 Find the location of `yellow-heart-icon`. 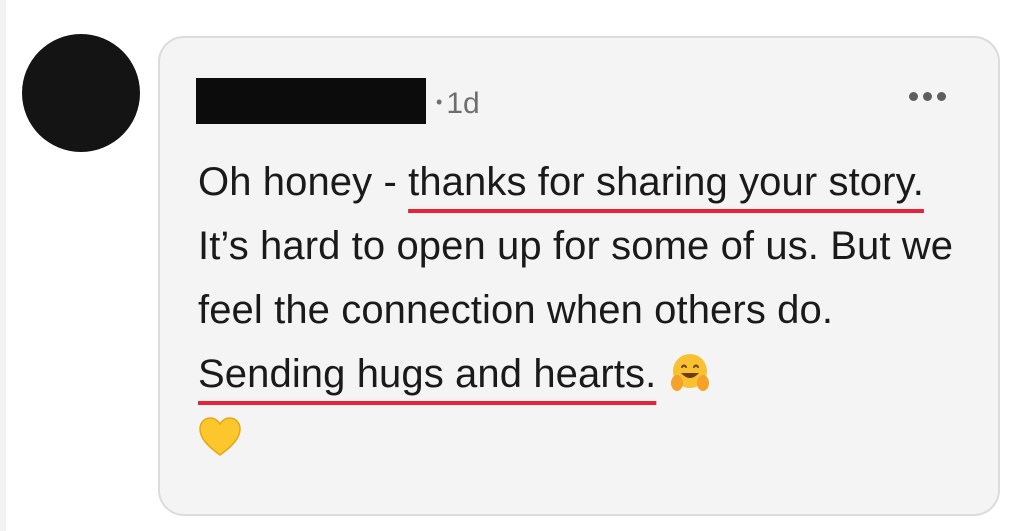

yellow-heart-icon is located at coordinates (220, 436).